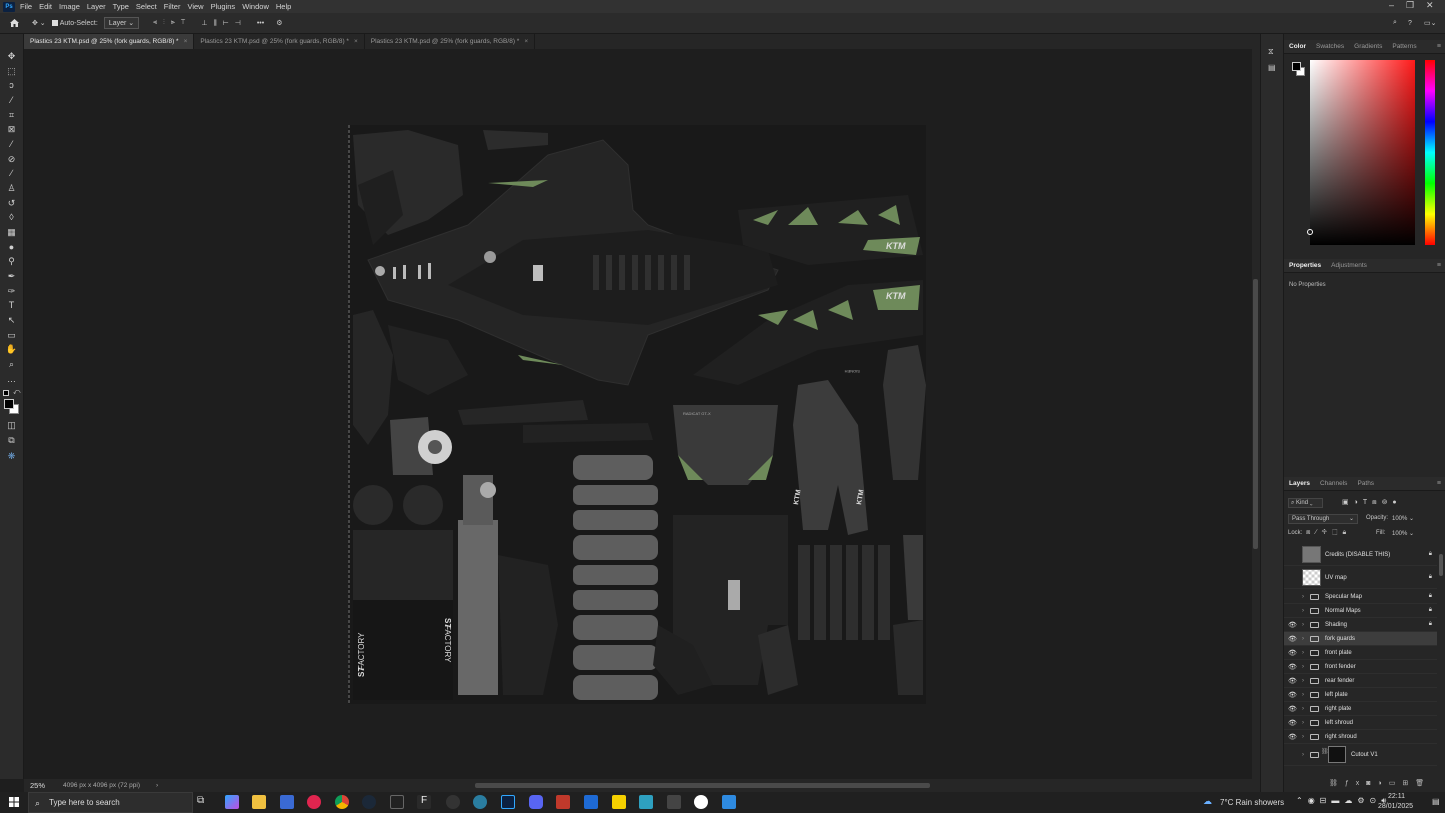 This screenshot has height=813, width=1445. I want to click on sticky-notes-icon, so click(619, 802).